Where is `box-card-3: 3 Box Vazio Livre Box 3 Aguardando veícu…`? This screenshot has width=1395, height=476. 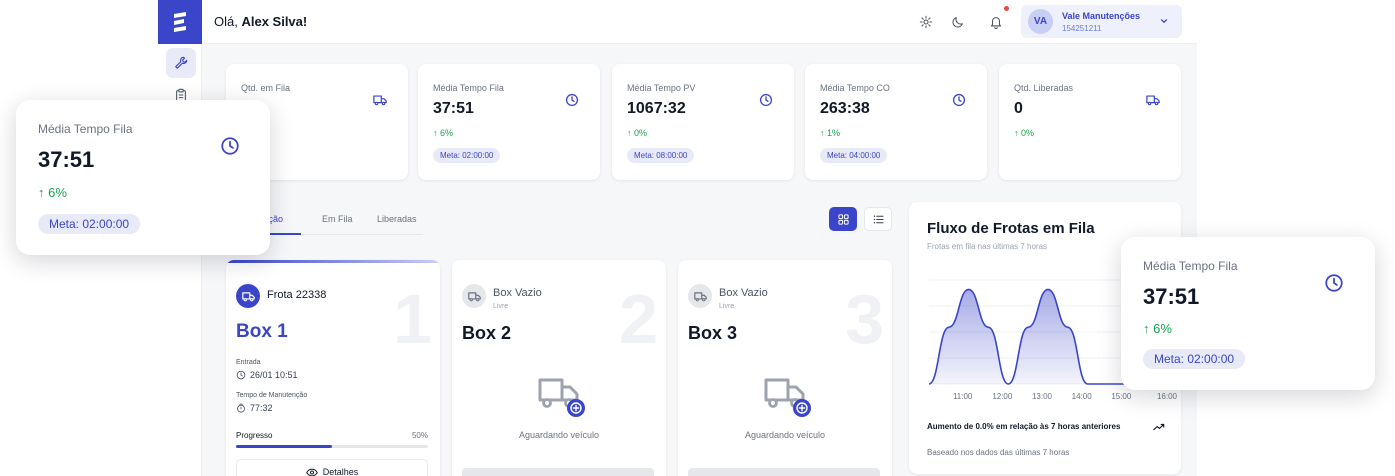 box-card-3: 3 Box Vazio Livre Box 3 Aguardando veícu… is located at coordinates (785, 368).